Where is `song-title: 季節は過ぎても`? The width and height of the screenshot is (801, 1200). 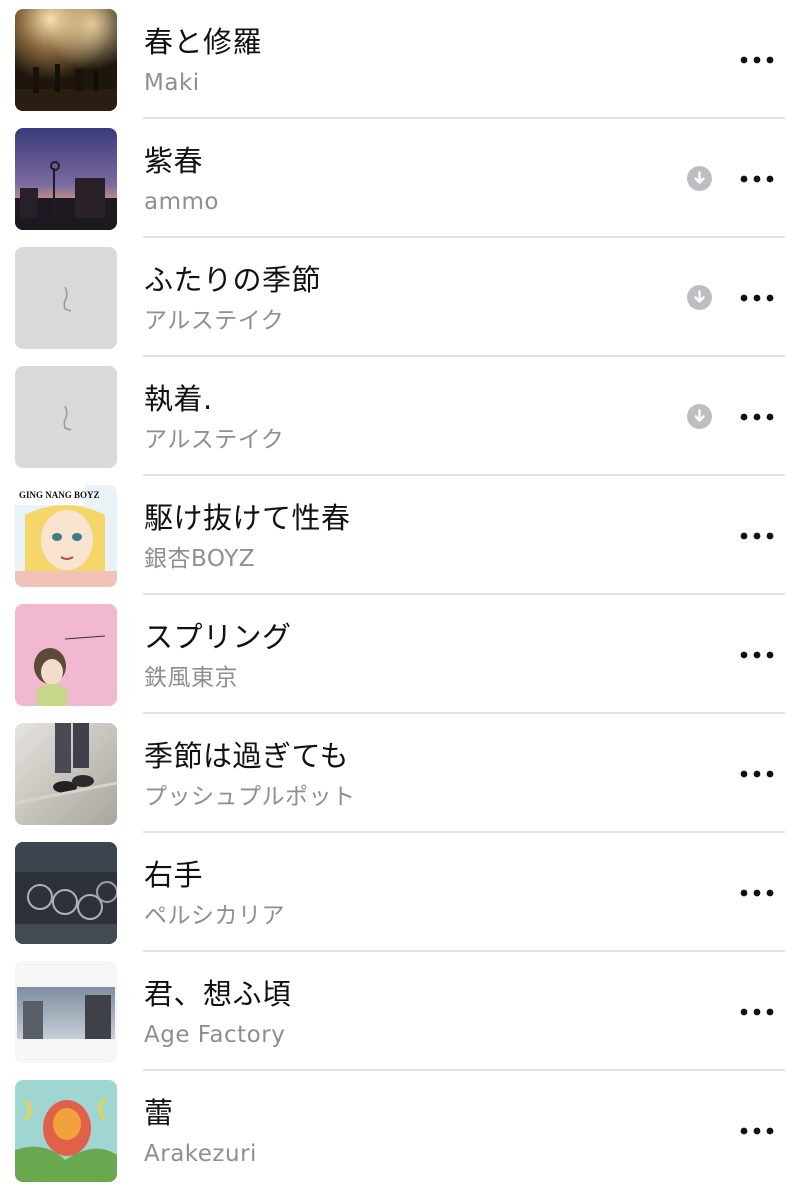 song-title: 季節は過ぎても is located at coordinates (247, 756).